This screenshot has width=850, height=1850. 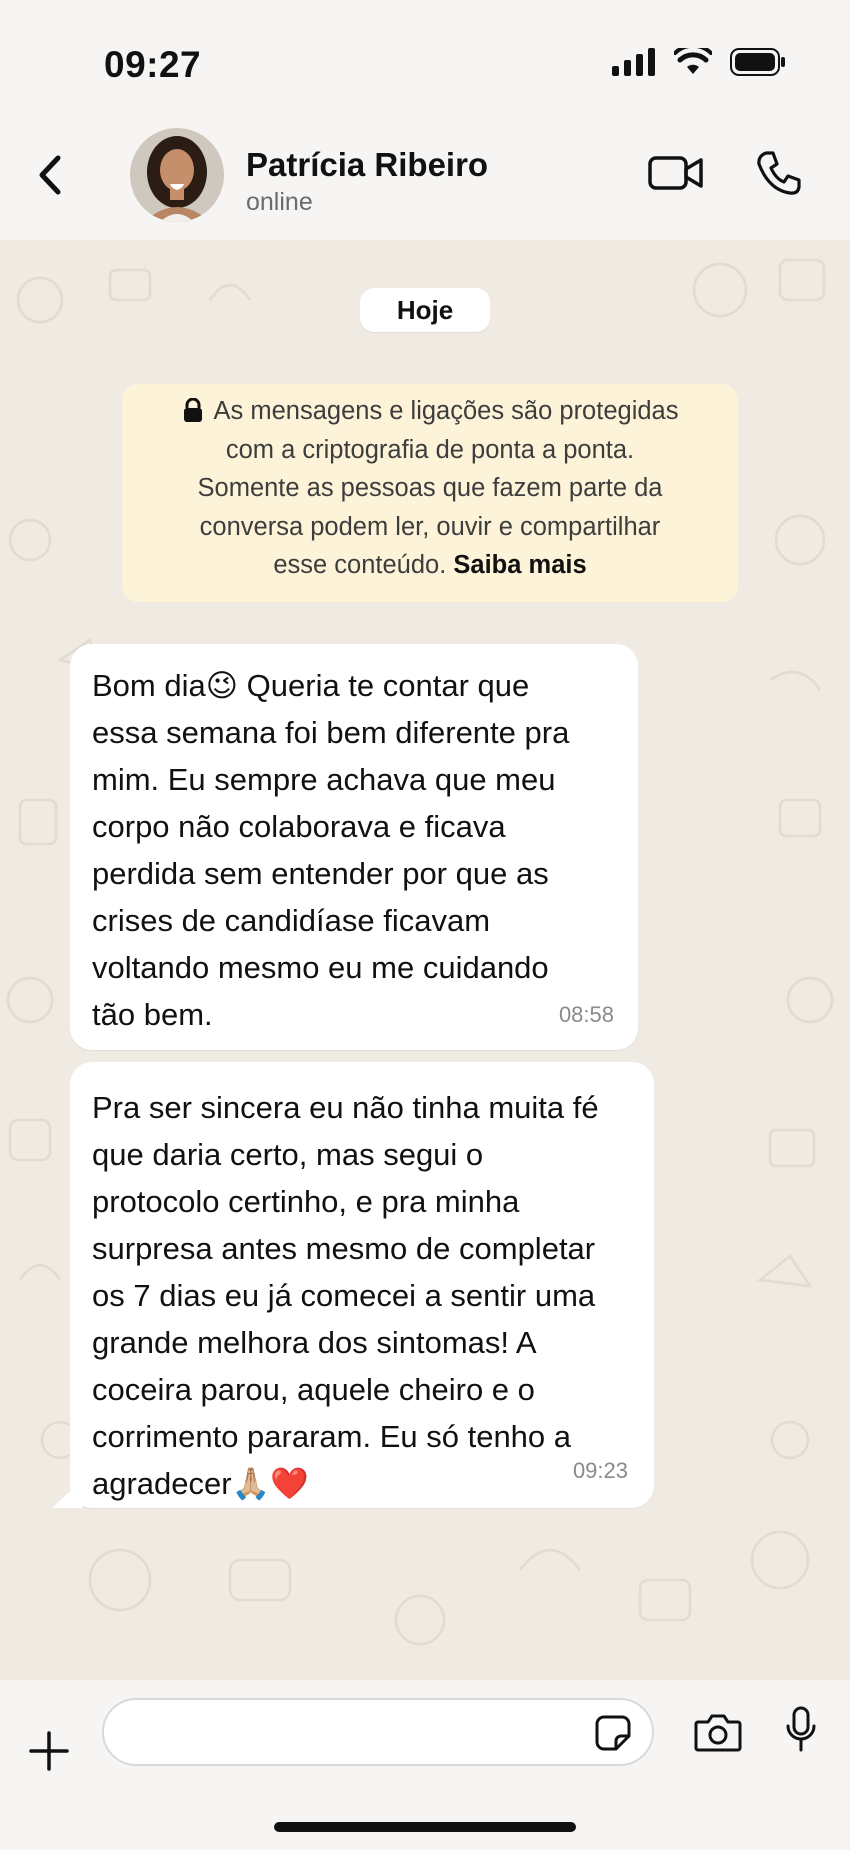 I want to click on message-line: surpresa antes mesmo de completar, so click(x=344, y=1248).